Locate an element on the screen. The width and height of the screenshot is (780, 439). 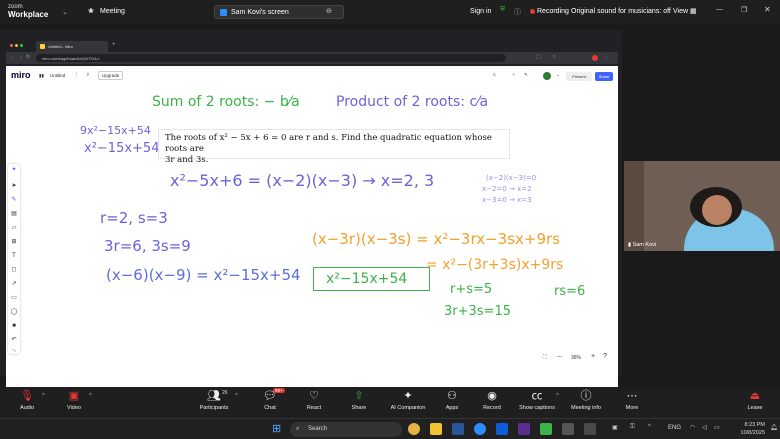
participants-button: 👥︎ 26 Participants is located at coordinates (214, 402).